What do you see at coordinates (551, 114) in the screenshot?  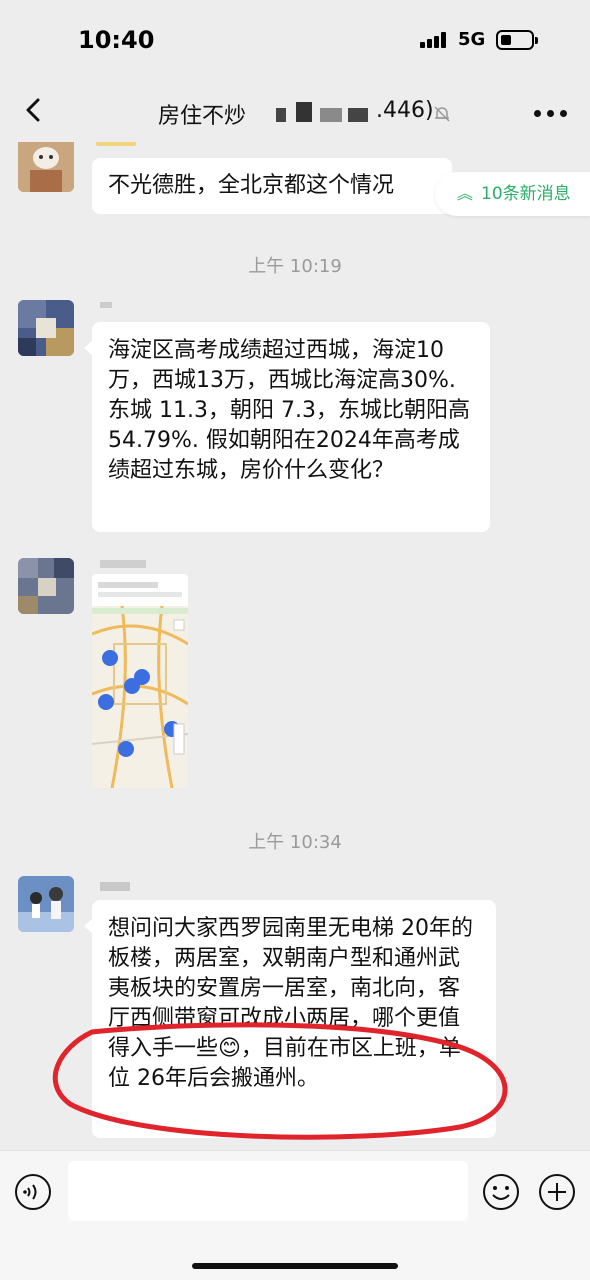 I see `more-options-icon` at bounding box center [551, 114].